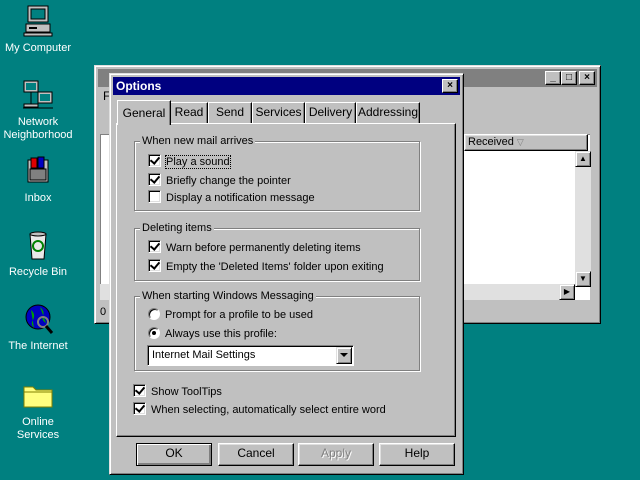 This screenshot has width=640, height=480. I want to click on dialog-close-button: ×, so click(450, 86).